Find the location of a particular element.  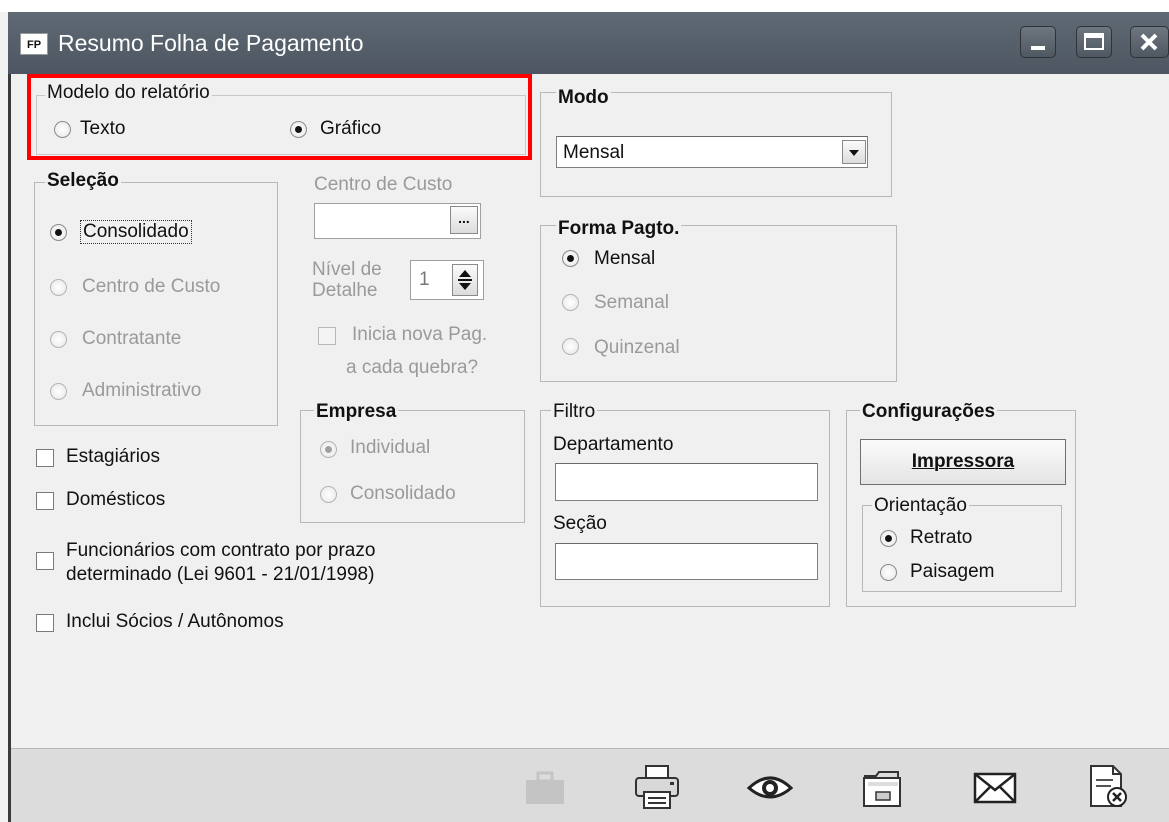

departamento-label: Departamento is located at coordinates (613, 444).